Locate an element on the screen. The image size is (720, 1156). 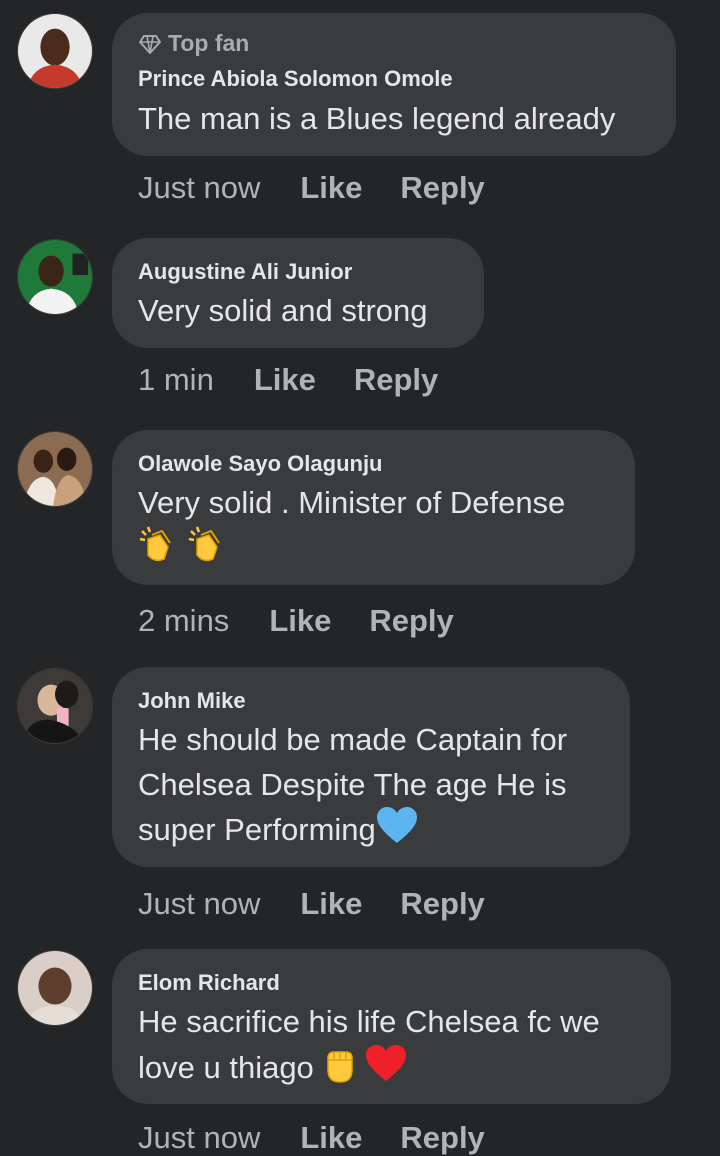
emoji-row is located at coordinates (376, 547).